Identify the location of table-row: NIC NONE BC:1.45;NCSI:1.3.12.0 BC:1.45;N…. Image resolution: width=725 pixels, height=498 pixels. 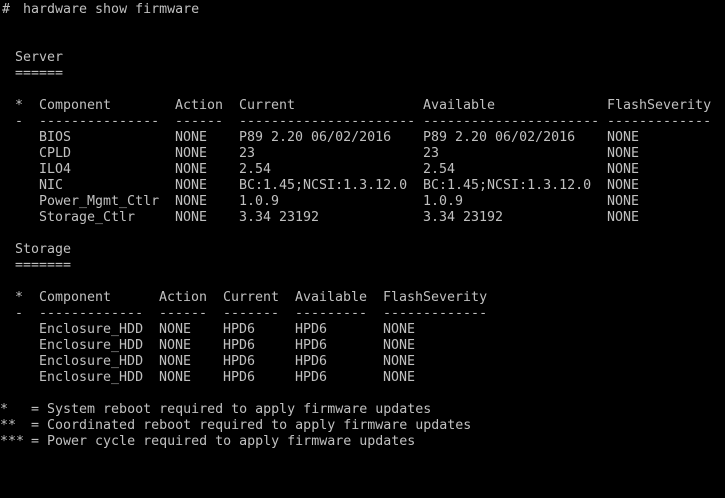
(319, 186).